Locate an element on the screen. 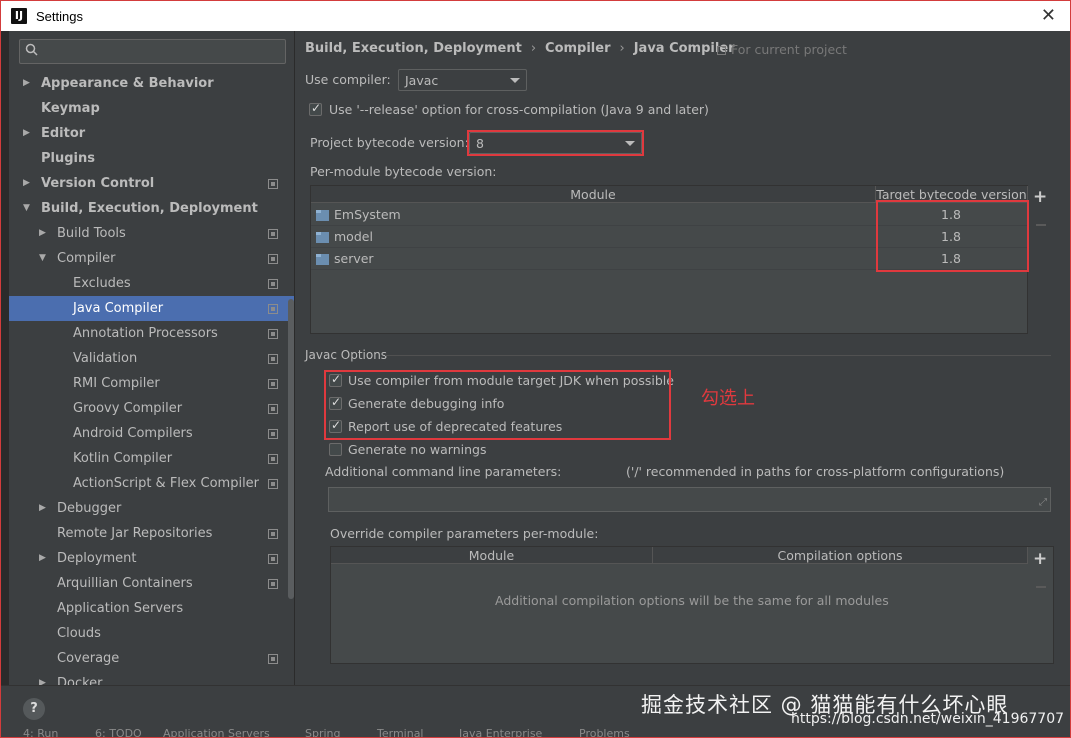  sidebar-item-groovy-compiler: Groovy Compiler is located at coordinates (151, 408).